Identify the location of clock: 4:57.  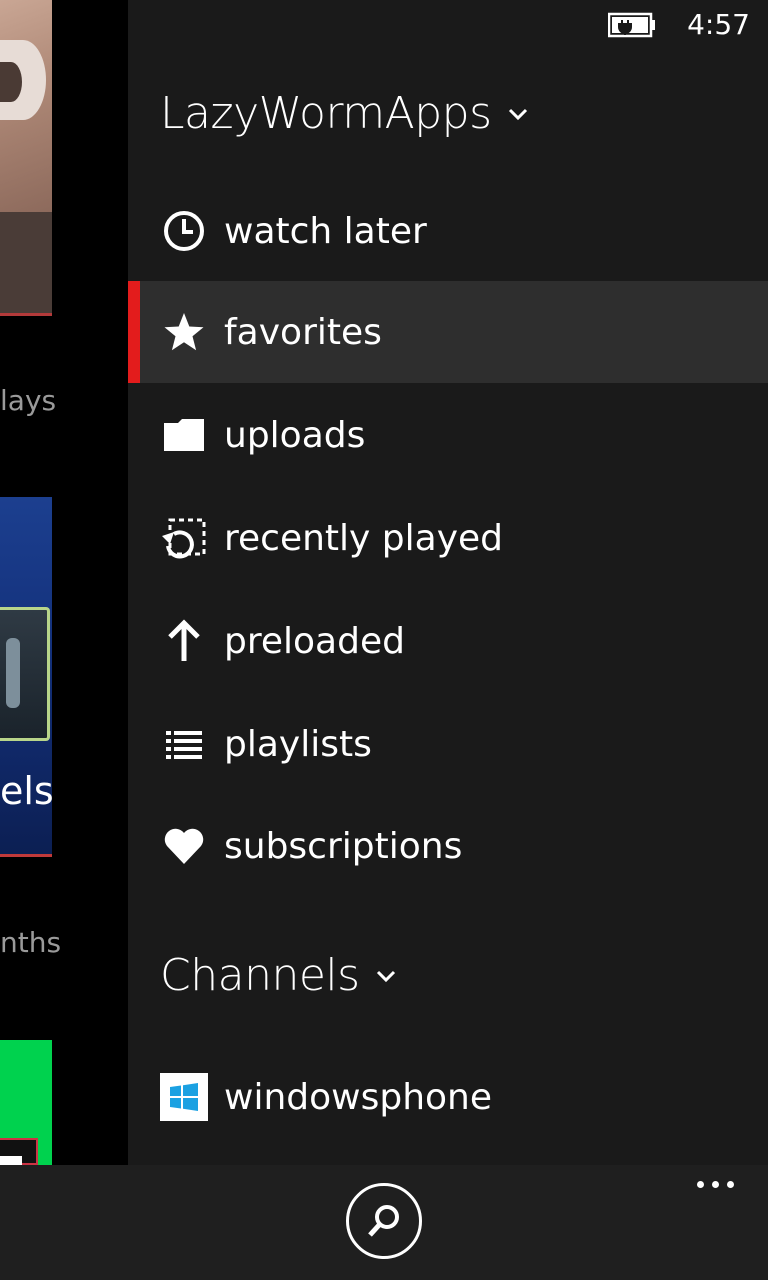
(718, 24).